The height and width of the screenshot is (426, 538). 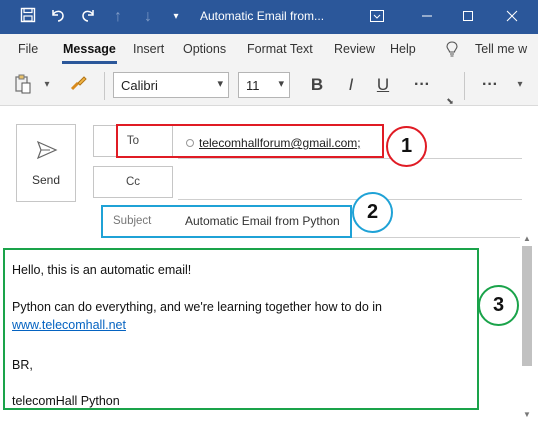 I want to click on italic-button: I, so click(x=351, y=85).